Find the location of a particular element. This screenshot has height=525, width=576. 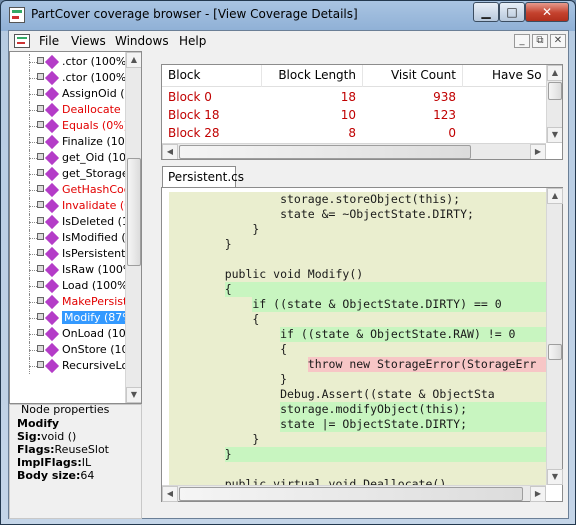

grid-vertical-scrollbar: ▲ ▼ is located at coordinates (554, 104).